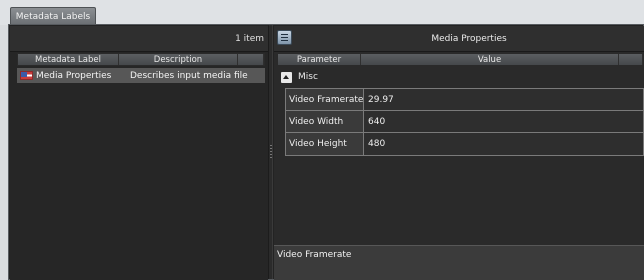 The height and width of the screenshot is (280, 644). What do you see at coordinates (26, 75) in the screenshot?
I see `flag-icon` at bounding box center [26, 75].